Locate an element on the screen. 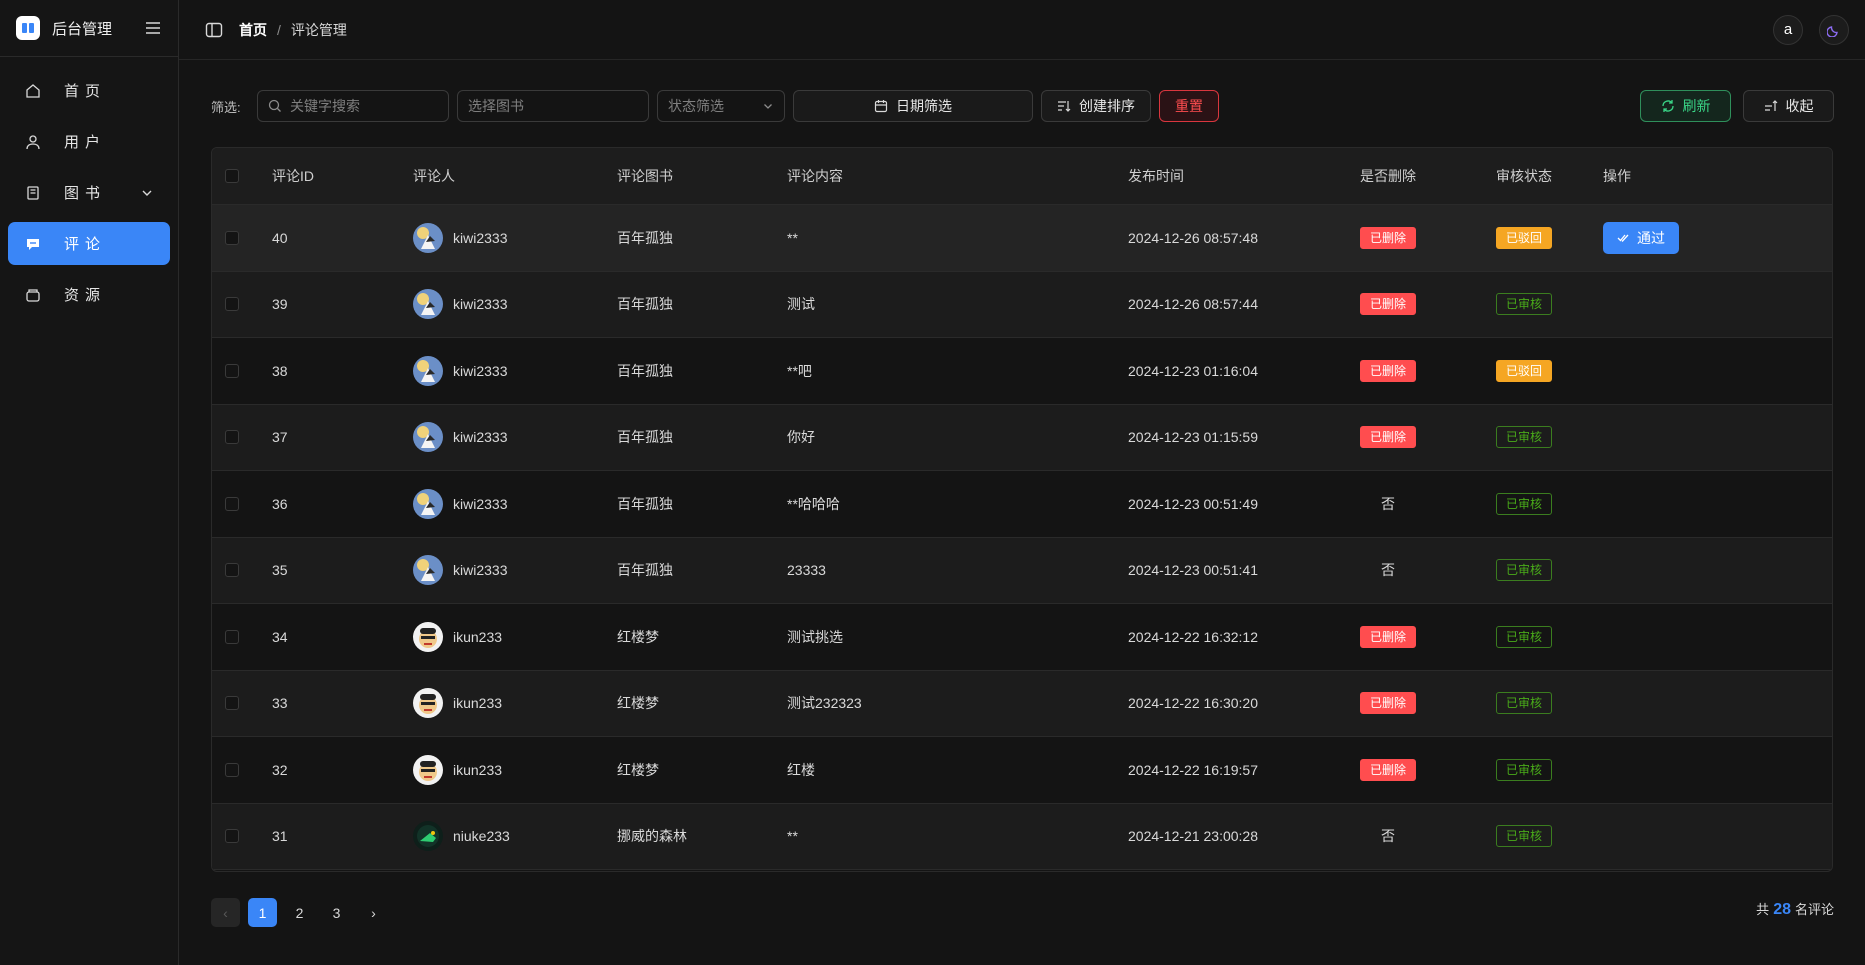  brand: 后台管理 is located at coordinates (89, 28).